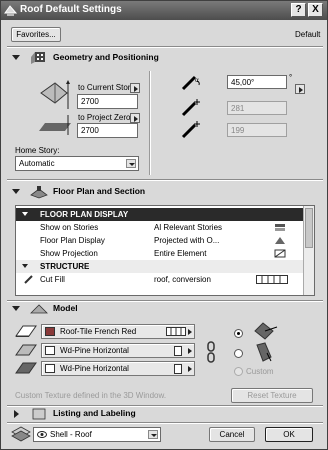 The height and width of the screenshot is (450, 328). I want to click on close-button: X, so click(315, 10).